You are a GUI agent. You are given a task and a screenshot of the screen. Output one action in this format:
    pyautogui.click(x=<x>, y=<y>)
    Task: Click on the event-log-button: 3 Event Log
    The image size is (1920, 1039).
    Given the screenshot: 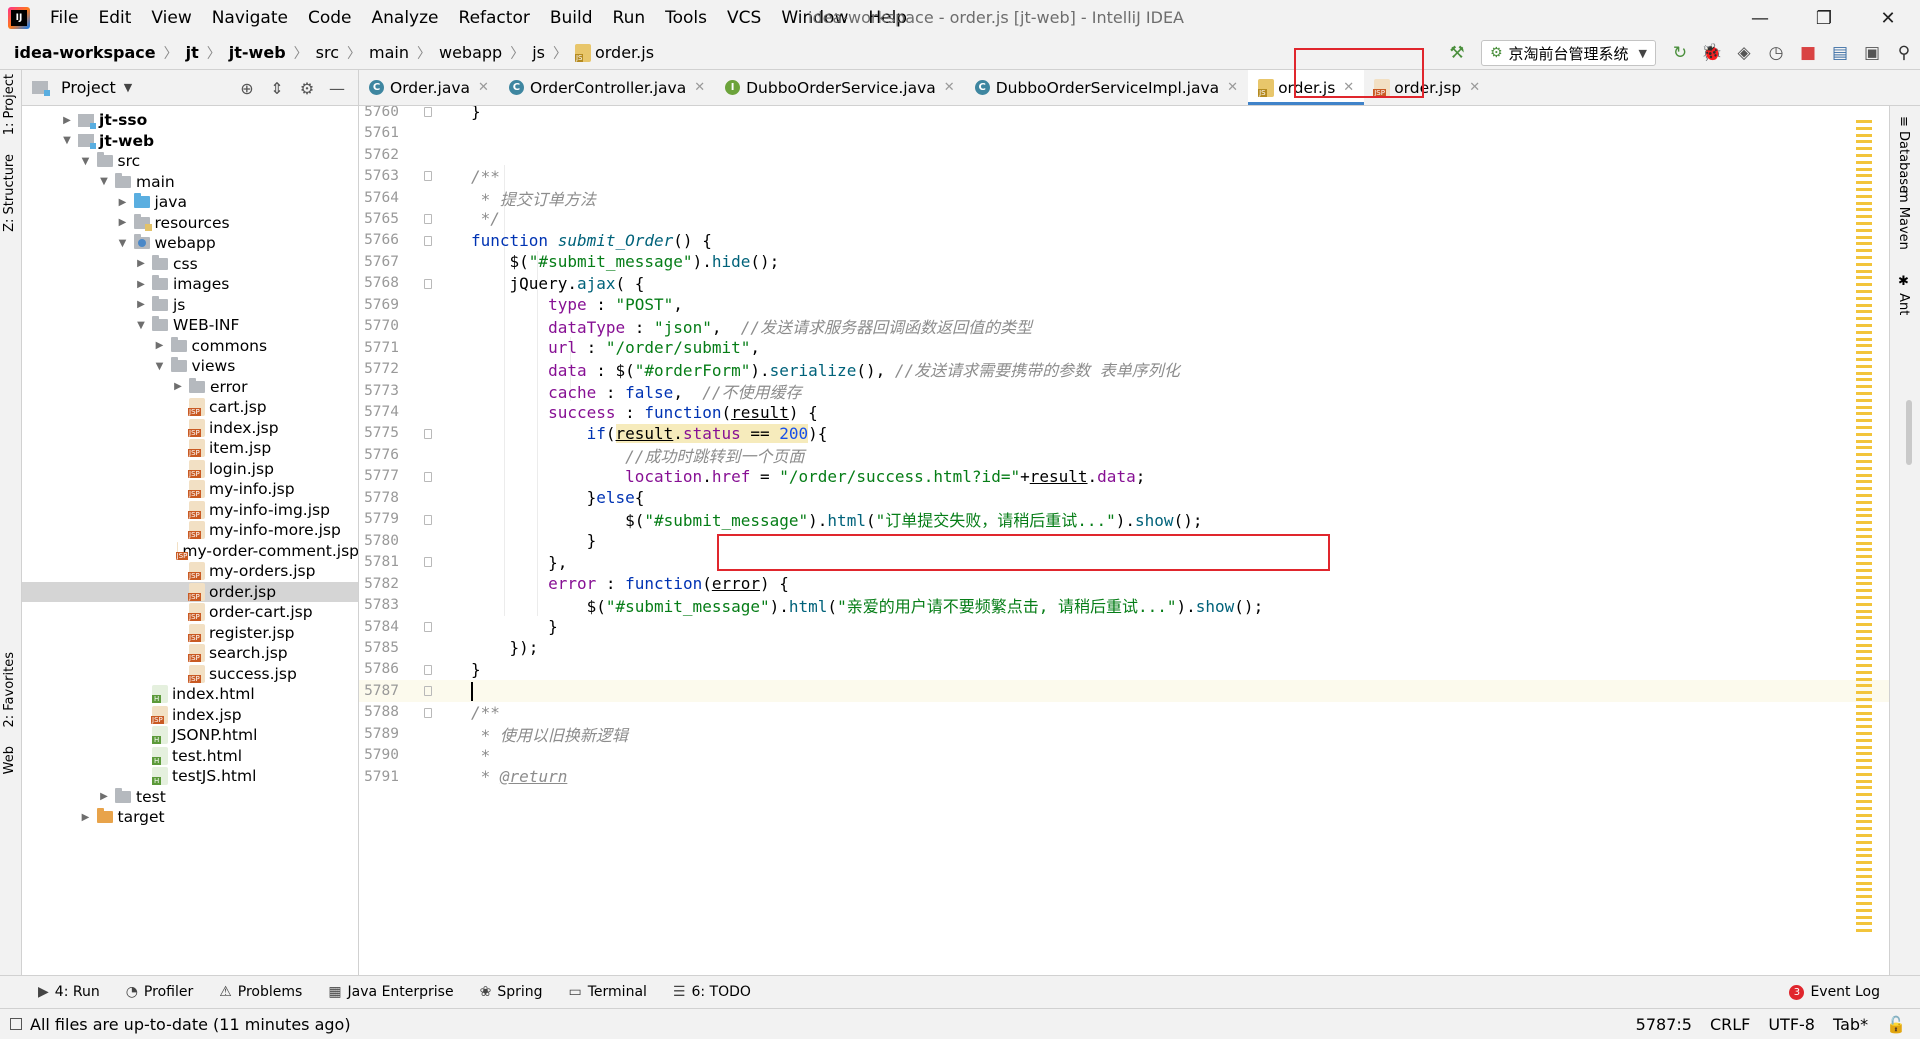 What is the action you would take?
    pyautogui.click(x=1834, y=992)
    